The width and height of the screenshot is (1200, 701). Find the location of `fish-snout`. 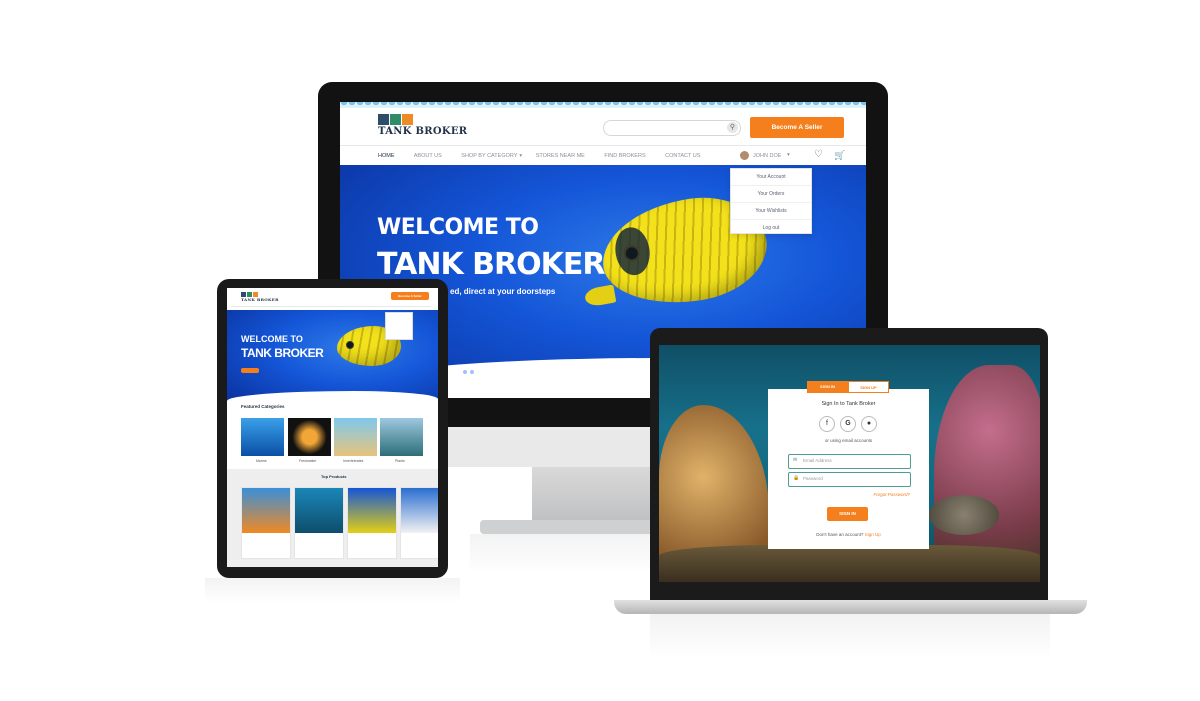

fish-snout is located at coordinates (600, 296).